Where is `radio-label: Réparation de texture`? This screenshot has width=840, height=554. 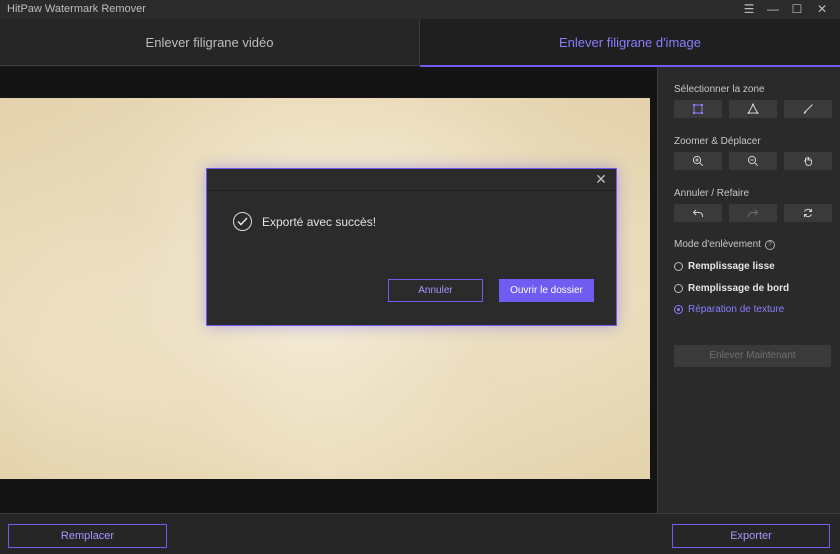 radio-label: Réparation de texture is located at coordinates (736, 309).